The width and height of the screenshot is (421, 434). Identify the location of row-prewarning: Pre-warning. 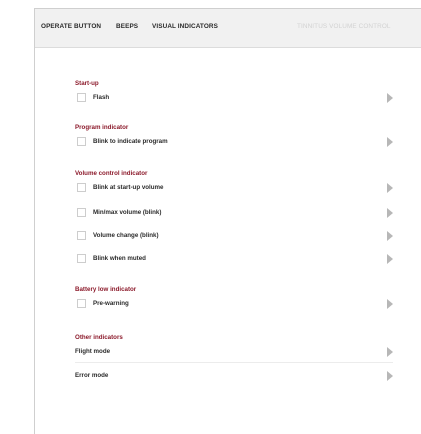
(234, 304).